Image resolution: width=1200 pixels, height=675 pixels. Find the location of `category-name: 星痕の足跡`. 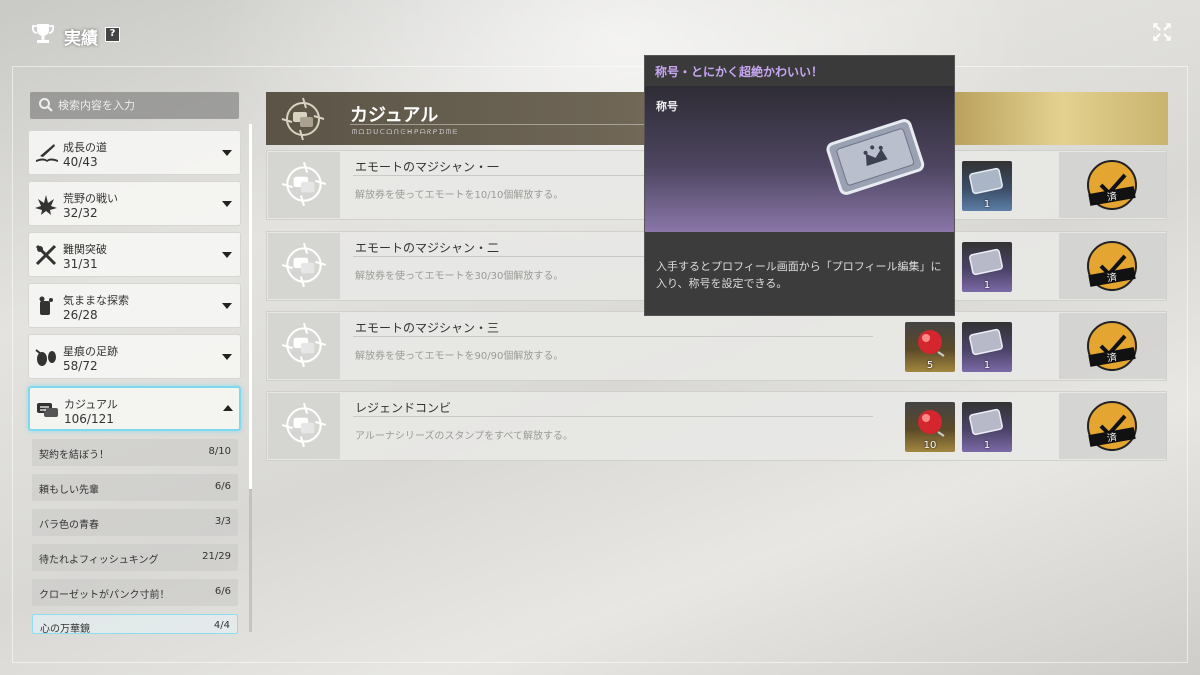

category-name: 星痕の足跡 is located at coordinates (90, 351).